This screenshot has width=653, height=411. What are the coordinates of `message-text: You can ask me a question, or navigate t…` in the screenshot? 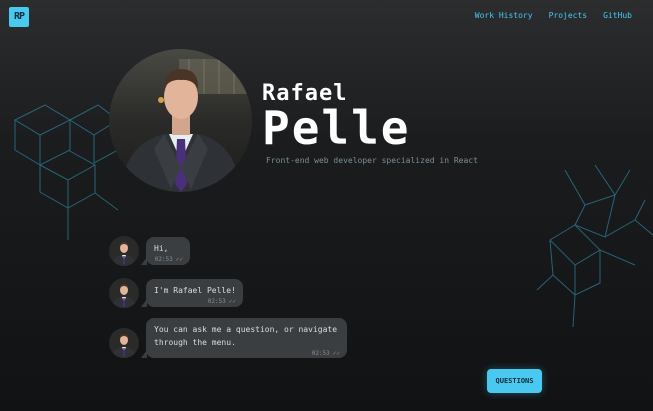 It's located at (246, 336).